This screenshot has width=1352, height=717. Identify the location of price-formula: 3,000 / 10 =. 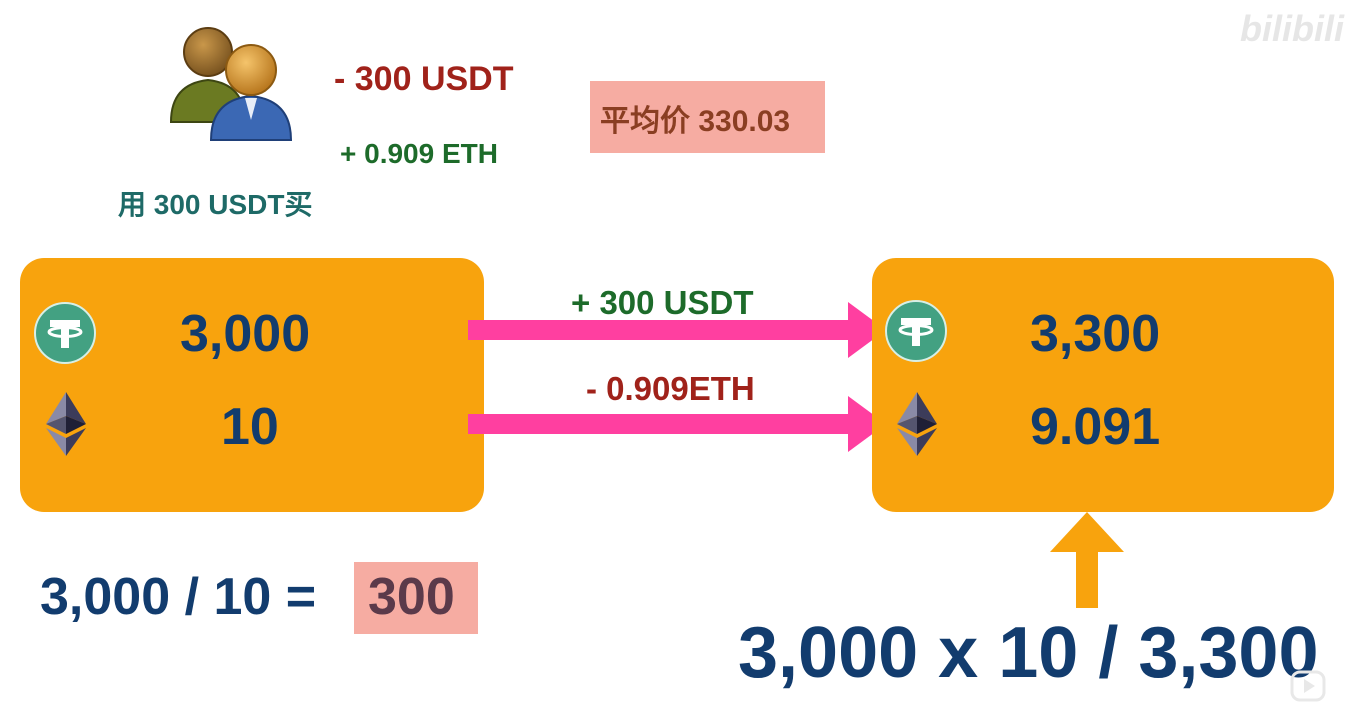
(178, 597).